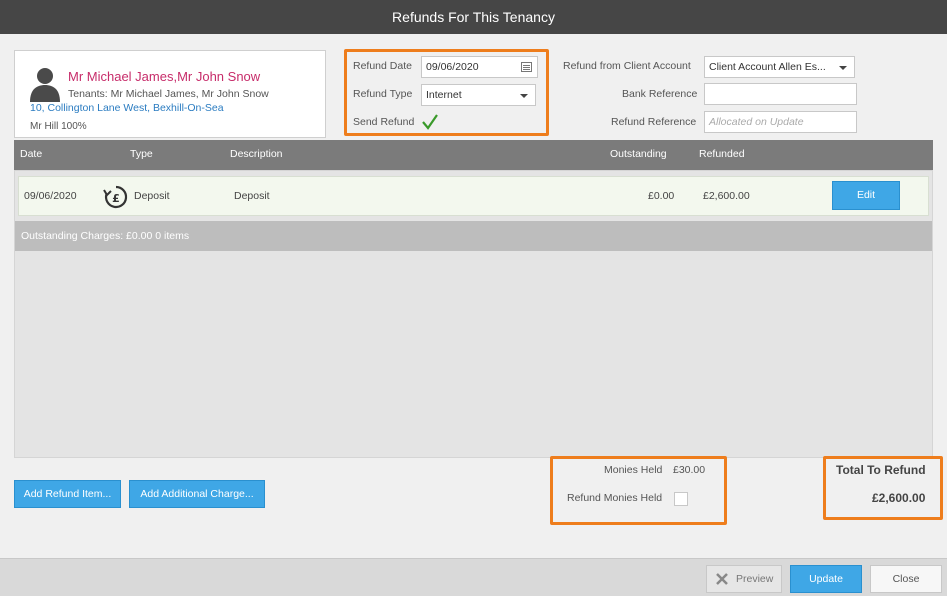 The height and width of the screenshot is (596, 947). I want to click on preview-label: Preview, so click(755, 579).